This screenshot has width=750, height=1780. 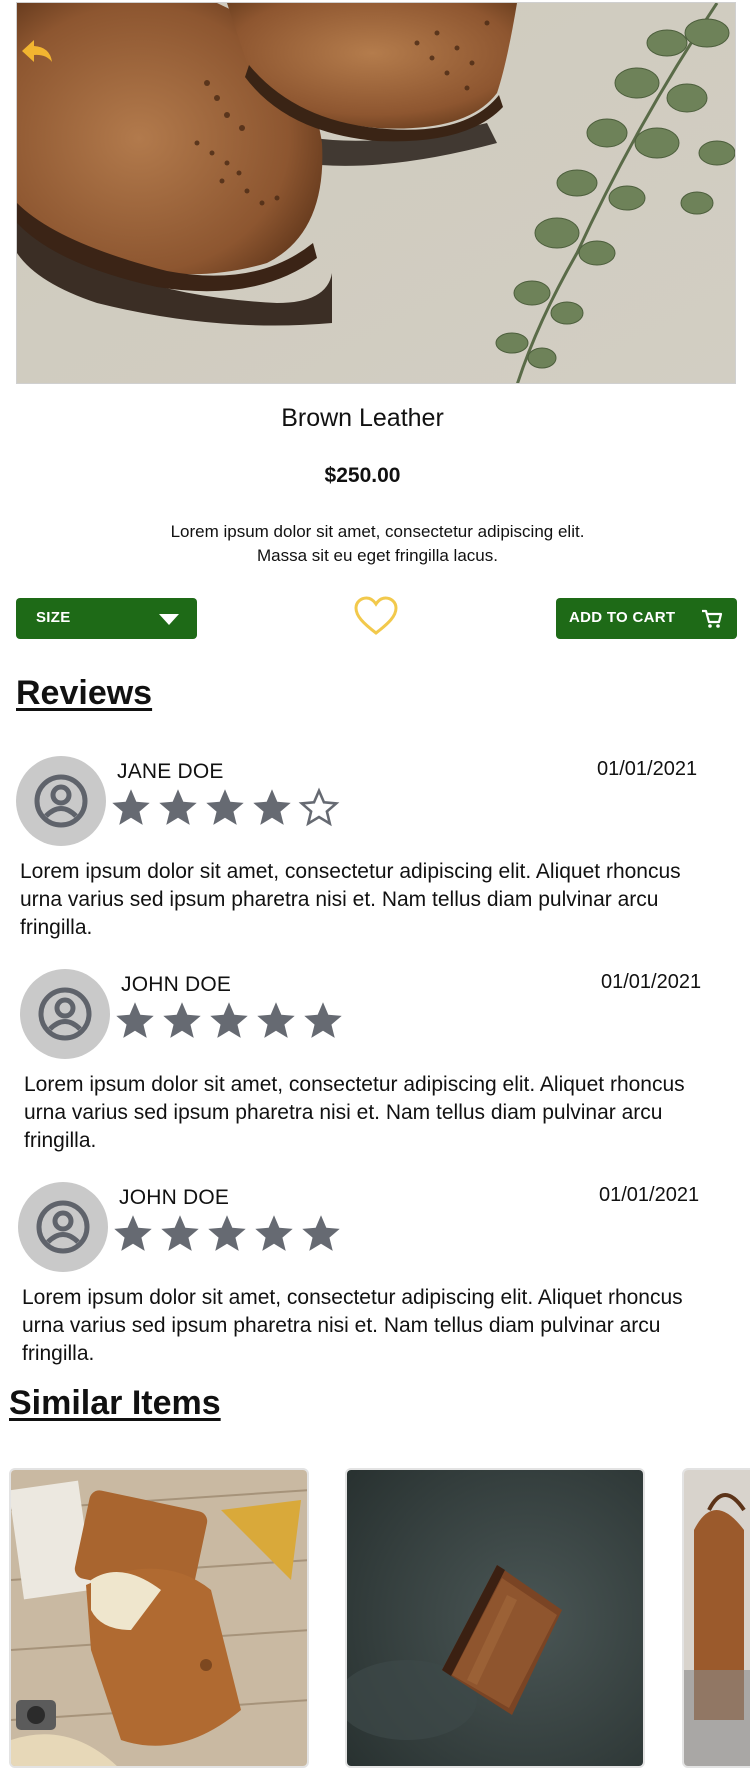 I want to click on caret-down-icon, so click(x=169, y=619).